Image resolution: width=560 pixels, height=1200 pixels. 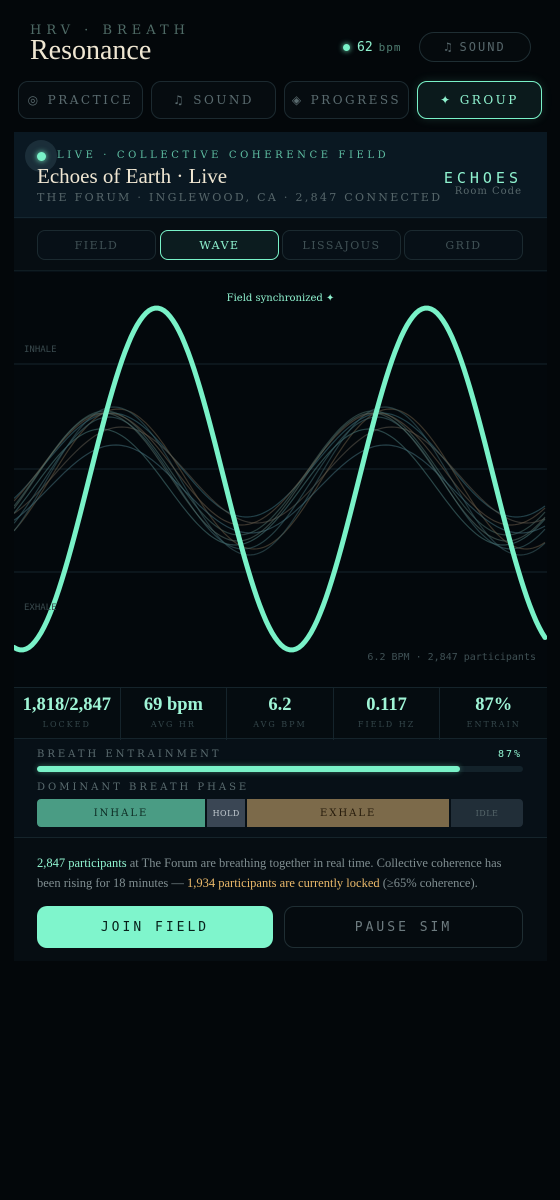 What do you see at coordinates (365, 47) in the screenshot?
I see `bpm-value: 62` at bounding box center [365, 47].